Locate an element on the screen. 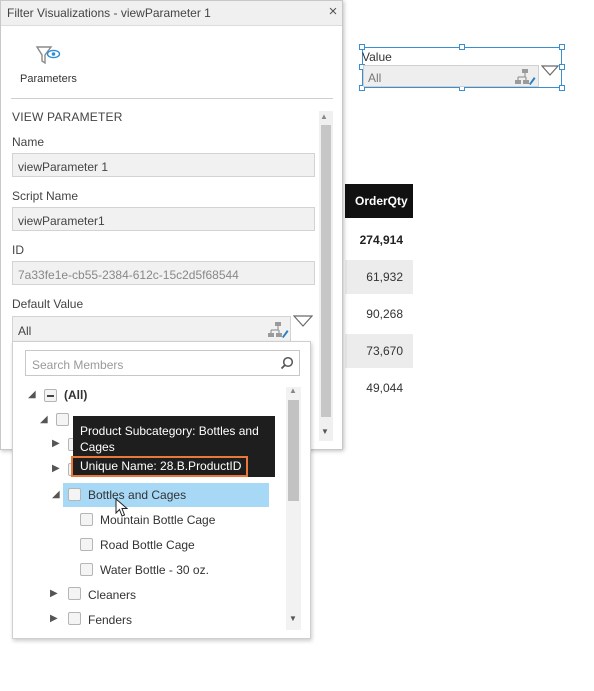 The width and height of the screenshot is (594, 691). id-label: ID is located at coordinates (18, 250).